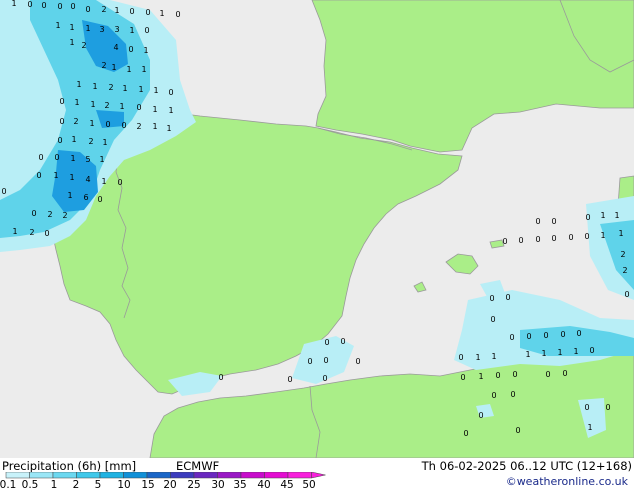 Image resolution: width=634 pixels, height=490 pixels. Describe the element at coordinates (69, 466) in the screenshot. I see `map-title: Precipitation (6h) [mm]` at that location.